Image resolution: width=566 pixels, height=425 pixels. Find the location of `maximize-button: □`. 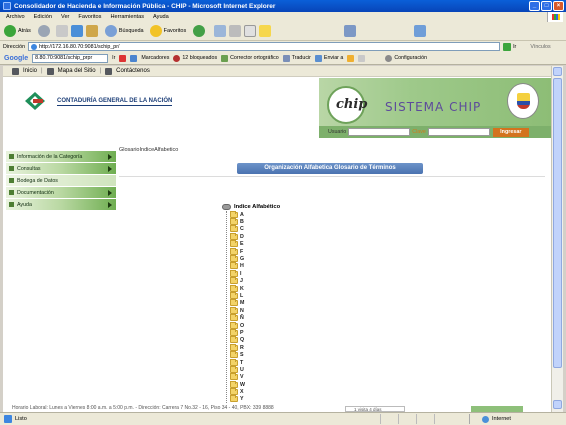

maximize-button: □ is located at coordinates (546, 6).